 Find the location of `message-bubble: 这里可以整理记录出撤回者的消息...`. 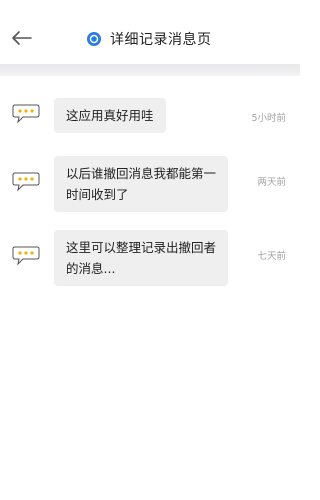

message-bubble: 这里可以整理记录出撤回者的消息... is located at coordinates (141, 258).